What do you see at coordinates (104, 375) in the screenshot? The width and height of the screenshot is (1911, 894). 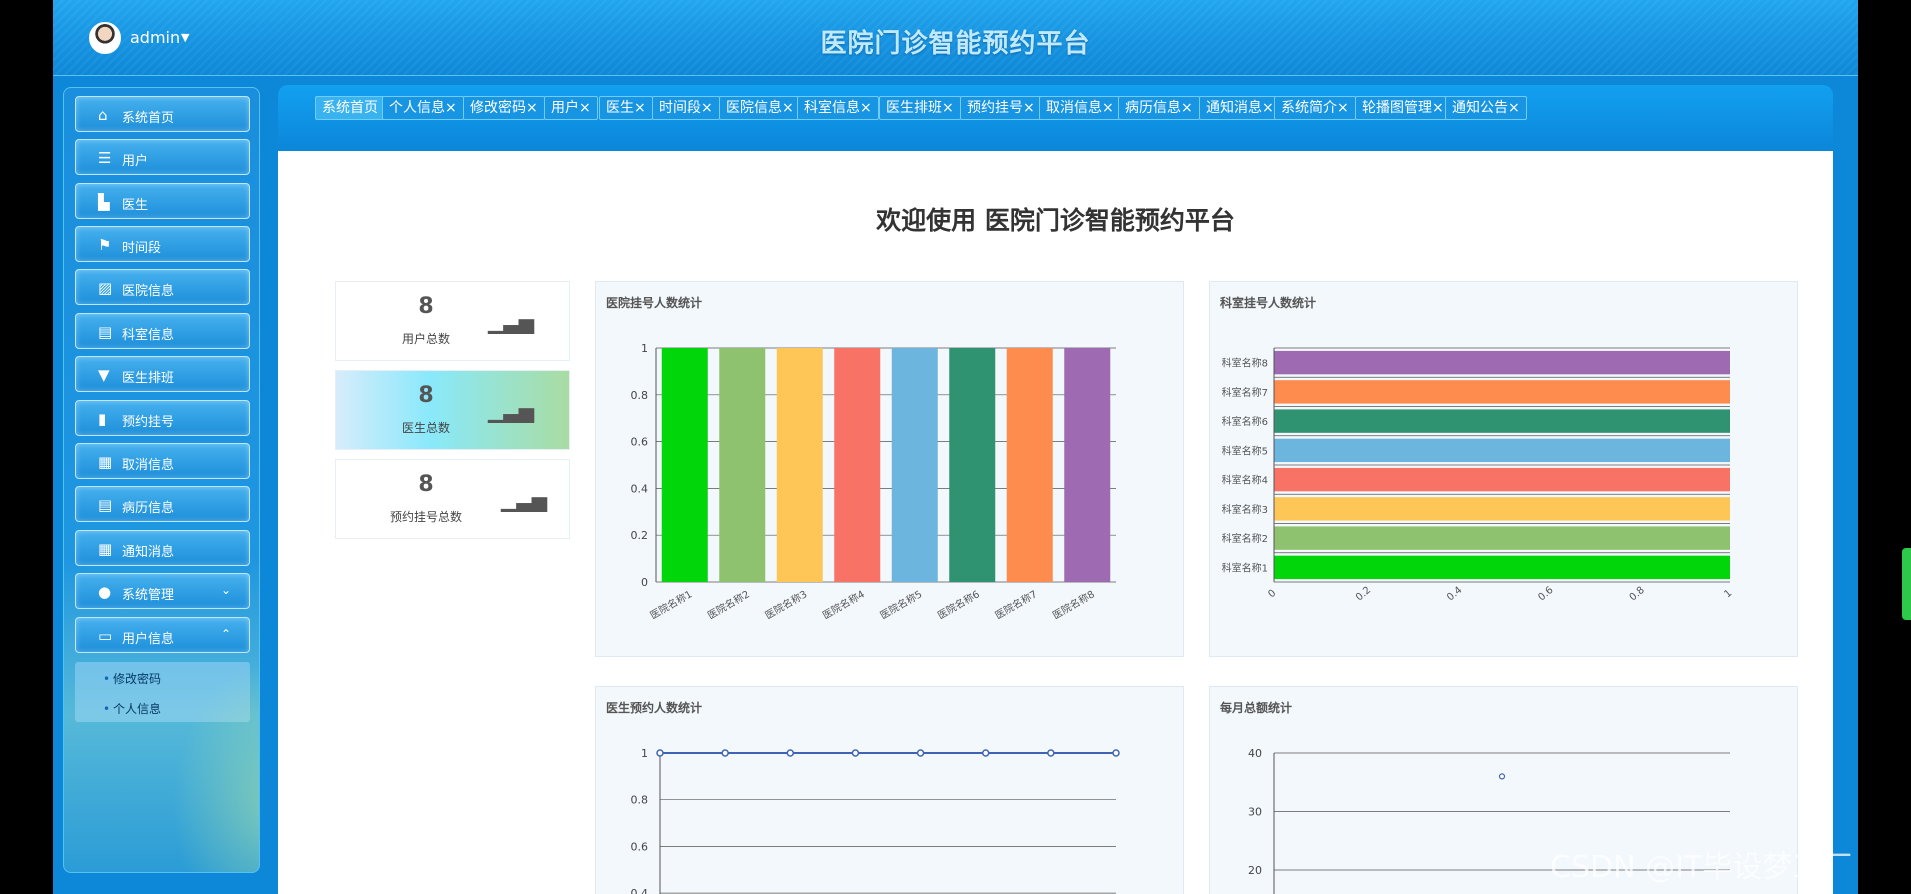 I see `pin-icon: ▼` at bounding box center [104, 375].